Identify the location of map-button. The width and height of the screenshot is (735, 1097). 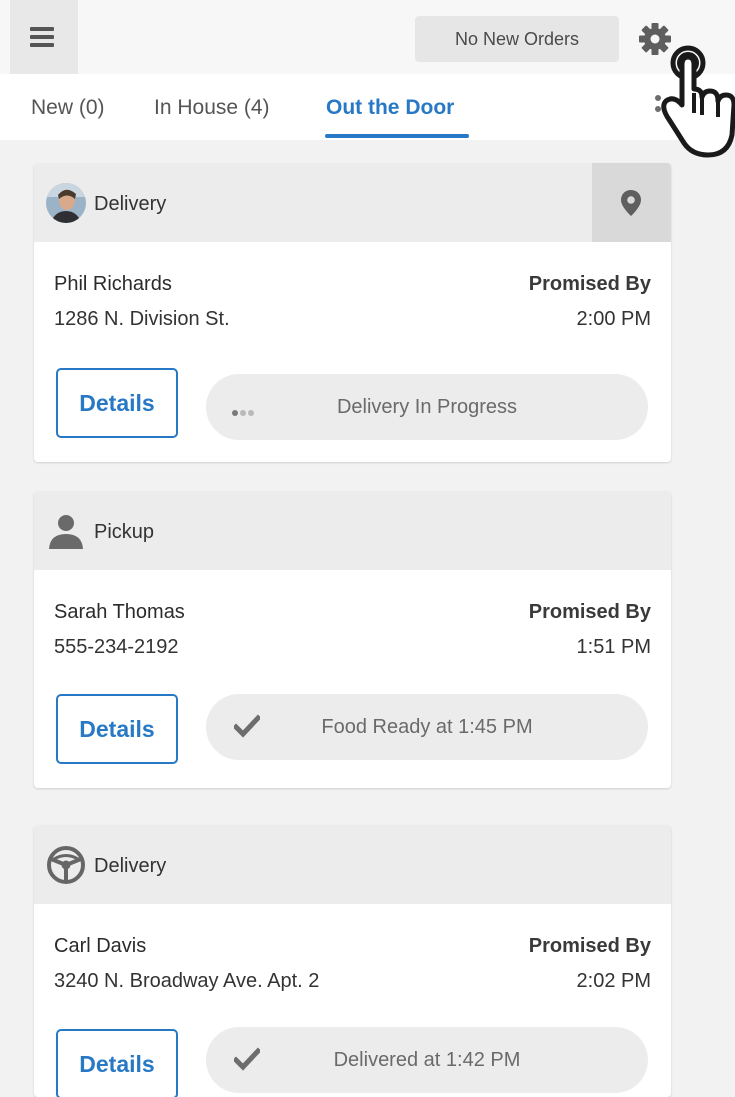
(631, 202).